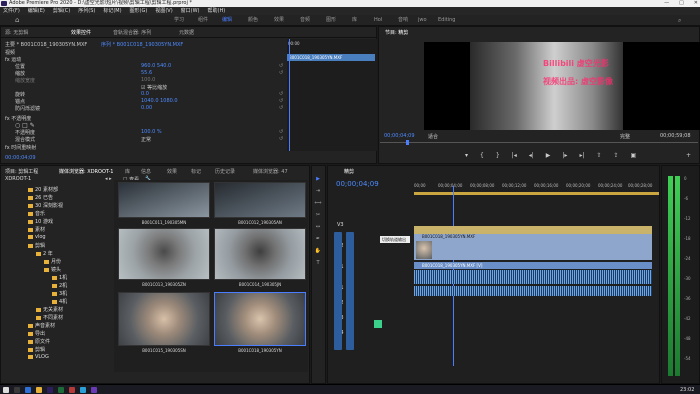 The image size is (700, 394). I want to click on folder-item: 素材, so click(36, 229).